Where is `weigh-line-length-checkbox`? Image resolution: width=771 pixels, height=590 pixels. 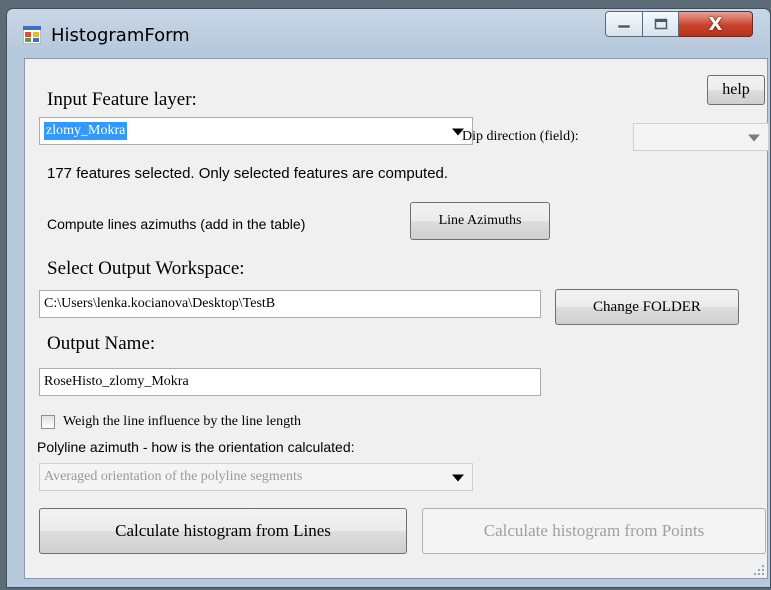
weigh-line-length-checkbox is located at coordinates (48, 422).